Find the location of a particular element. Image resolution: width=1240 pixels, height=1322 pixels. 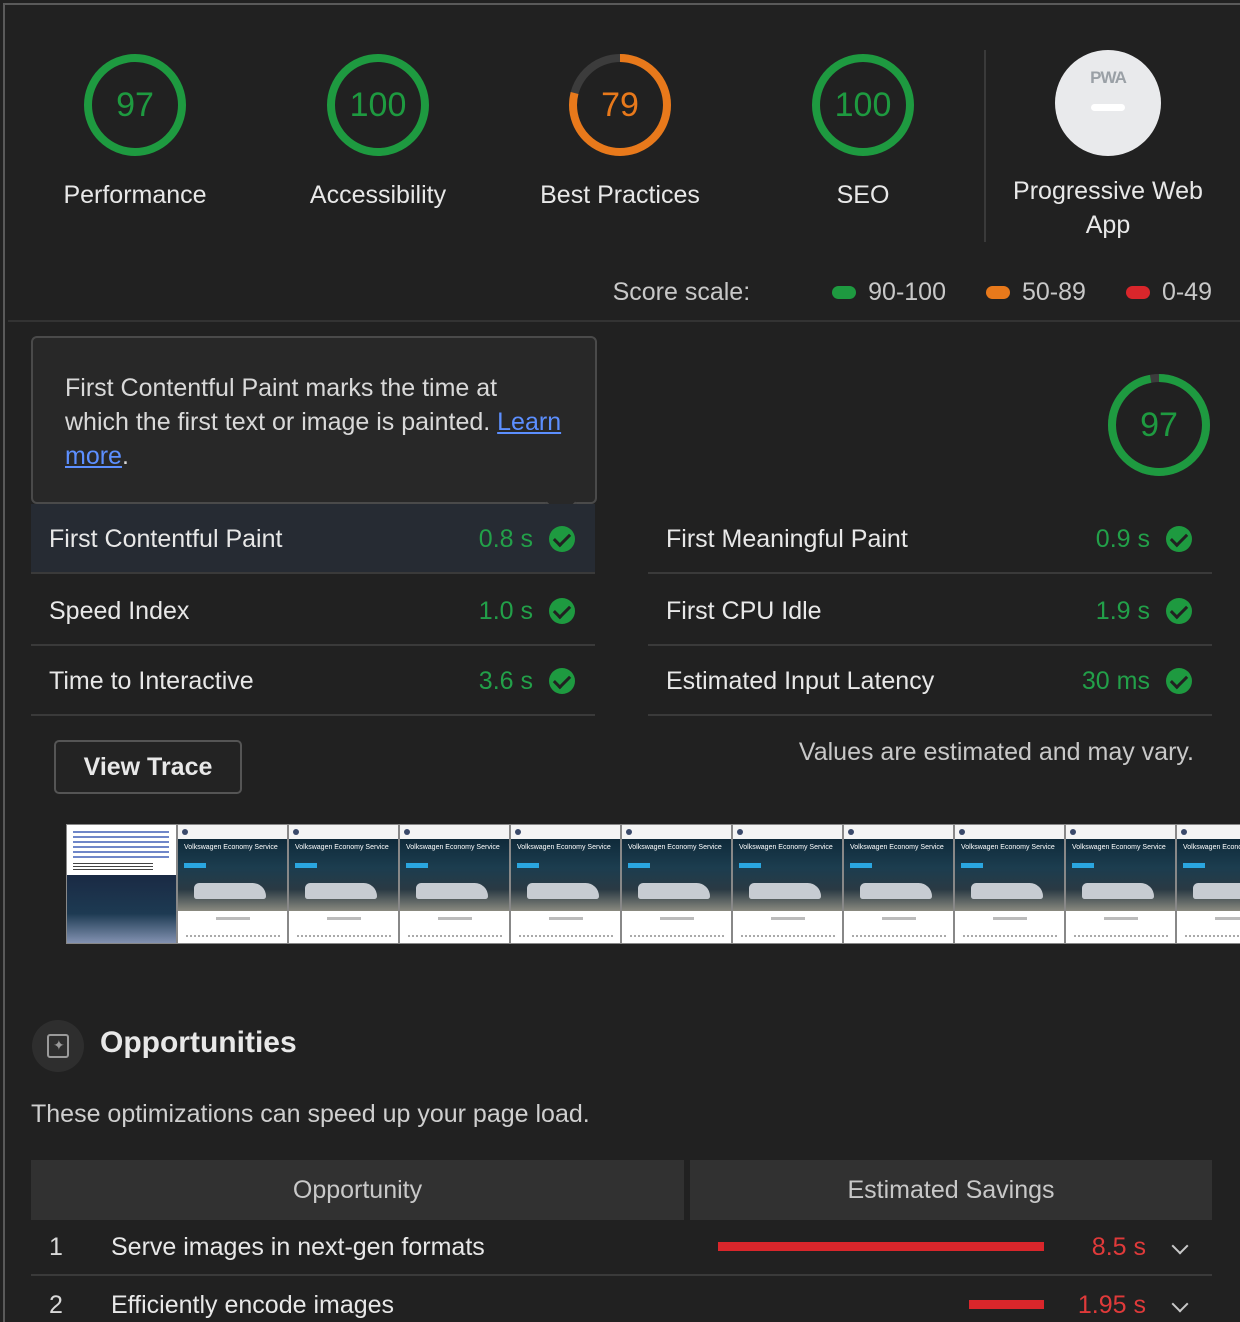

metric-name: First Meaningful Paint is located at coordinates (787, 539).